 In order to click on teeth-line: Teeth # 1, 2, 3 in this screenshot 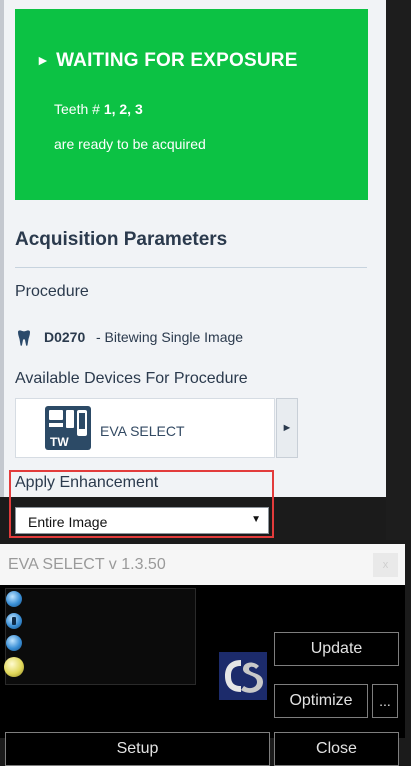, I will do `click(98, 109)`.